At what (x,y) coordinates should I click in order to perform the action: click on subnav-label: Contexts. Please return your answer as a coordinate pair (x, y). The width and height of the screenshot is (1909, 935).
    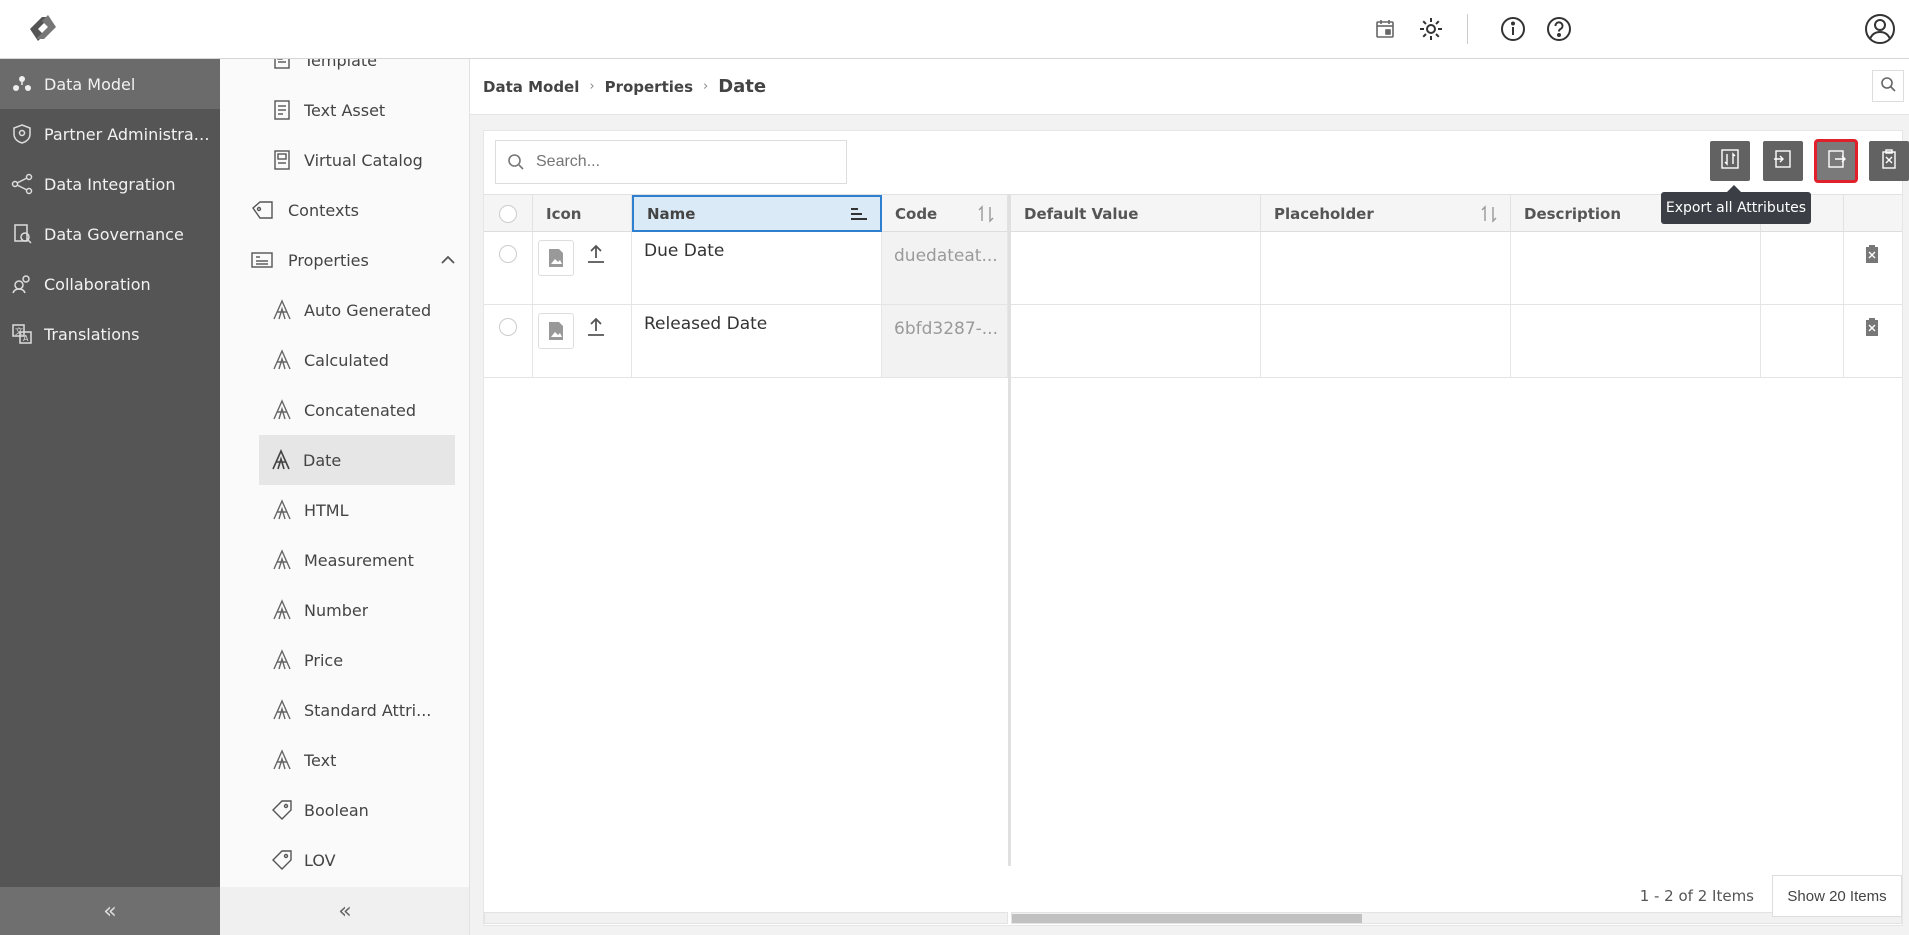
    Looking at the image, I should click on (324, 210).